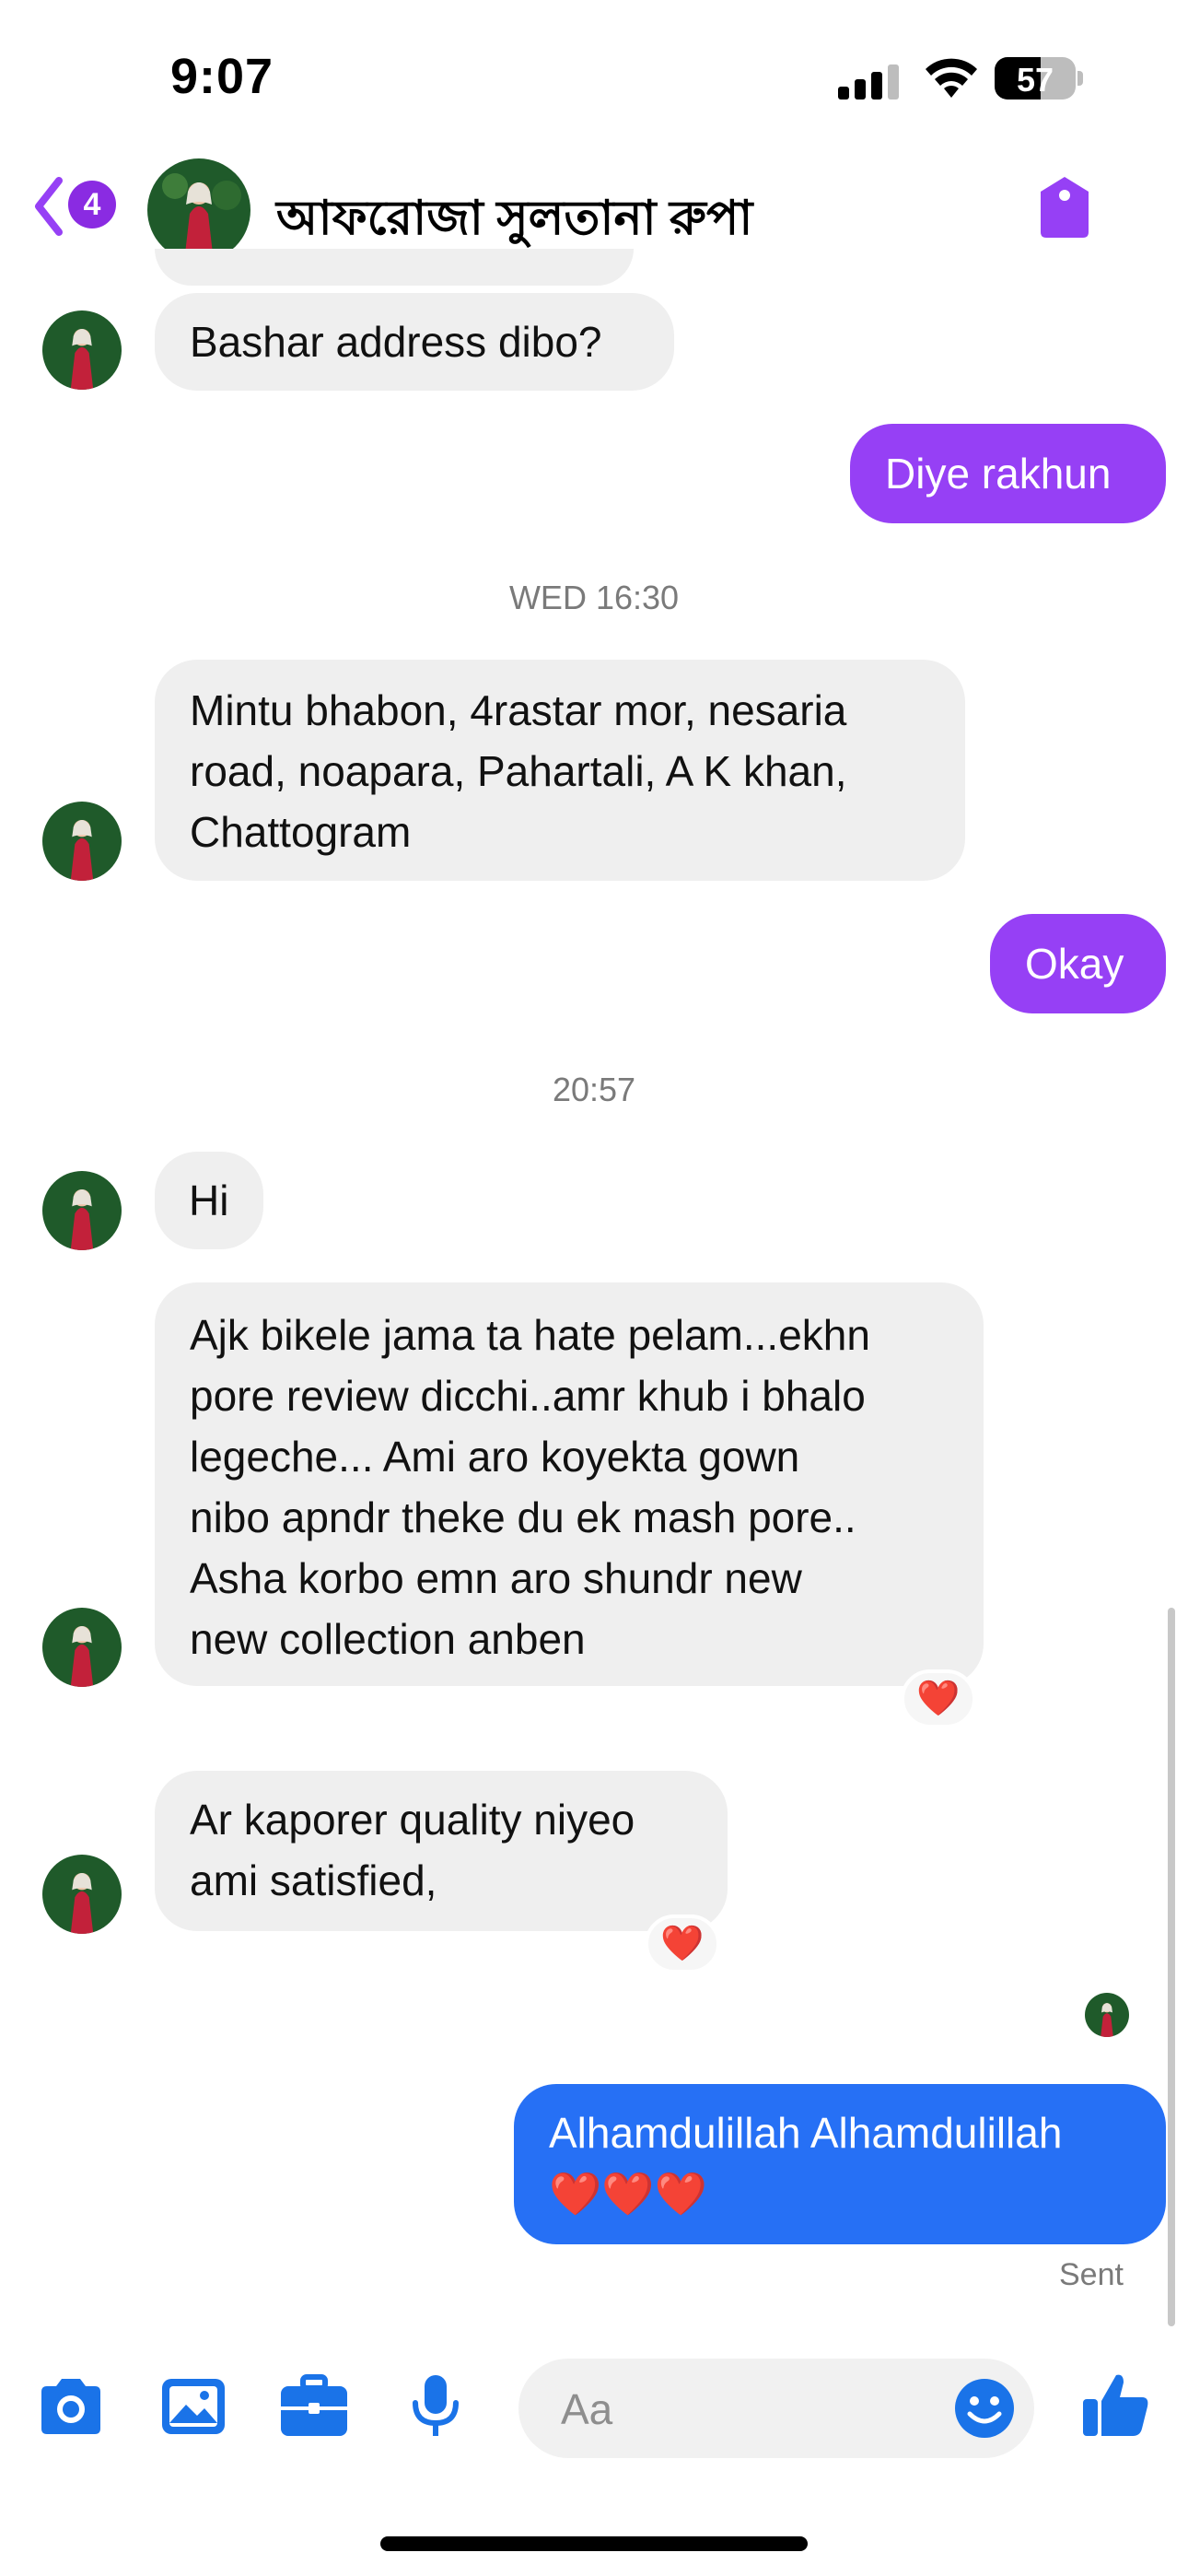  I want to click on message-line: road, noapara, Pahartali, A K khan,, so click(518, 771).